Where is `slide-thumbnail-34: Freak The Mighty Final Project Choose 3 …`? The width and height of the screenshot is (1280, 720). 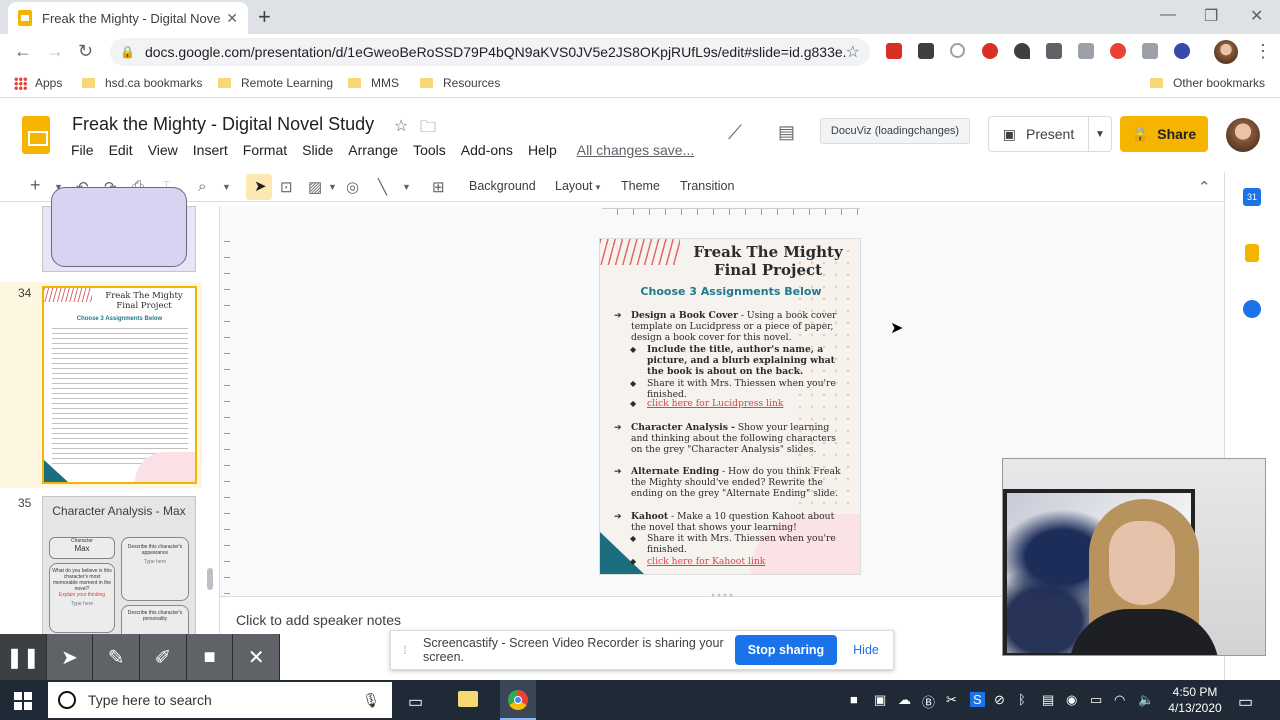 slide-thumbnail-34: Freak The Mighty Final Project Choose 3 … is located at coordinates (119, 385).